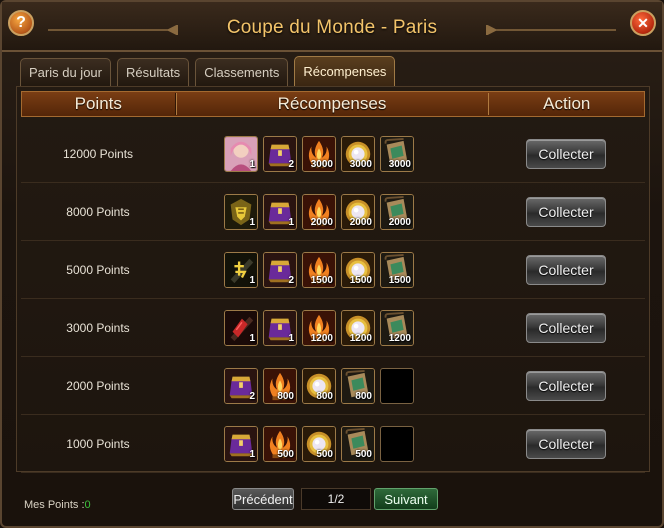 Image resolution: width=664 pixels, height=528 pixels. What do you see at coordinates (98, 386) in the screenshot?
I see `row-points-value: 2000 Points` at bounding box center [98, 386].